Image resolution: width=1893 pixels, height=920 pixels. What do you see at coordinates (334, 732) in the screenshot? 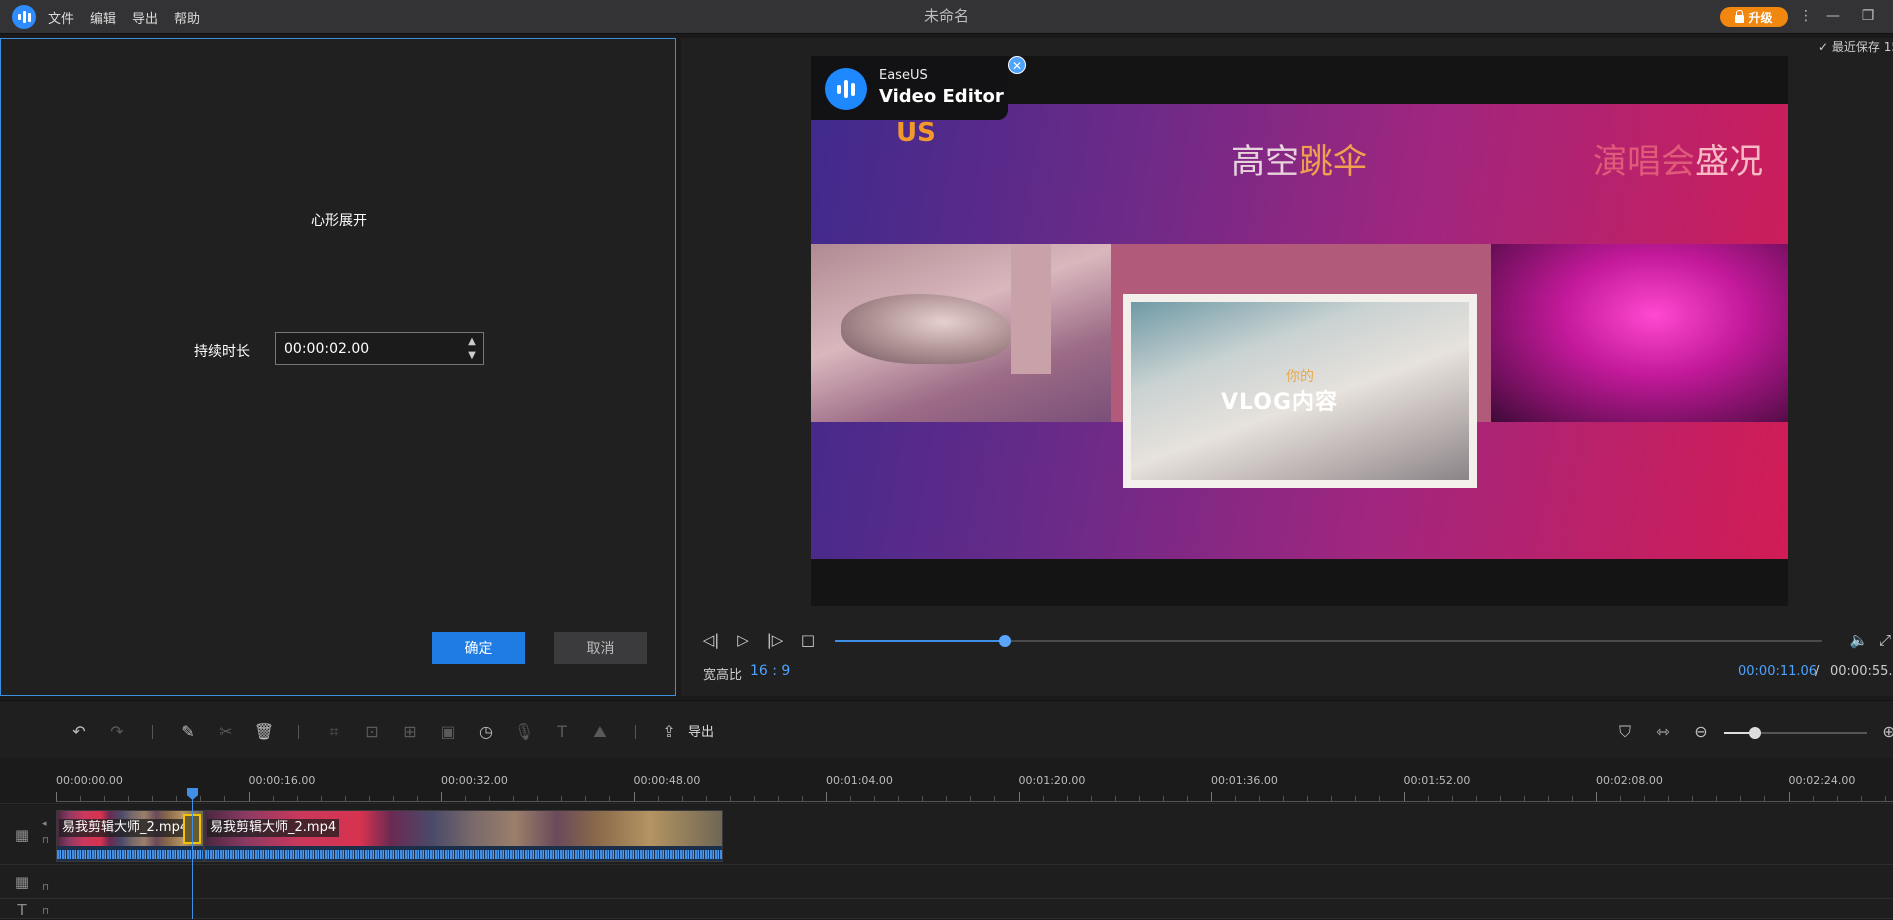
I see `crop-icon: ⌗` at bounding box center [334, 732].